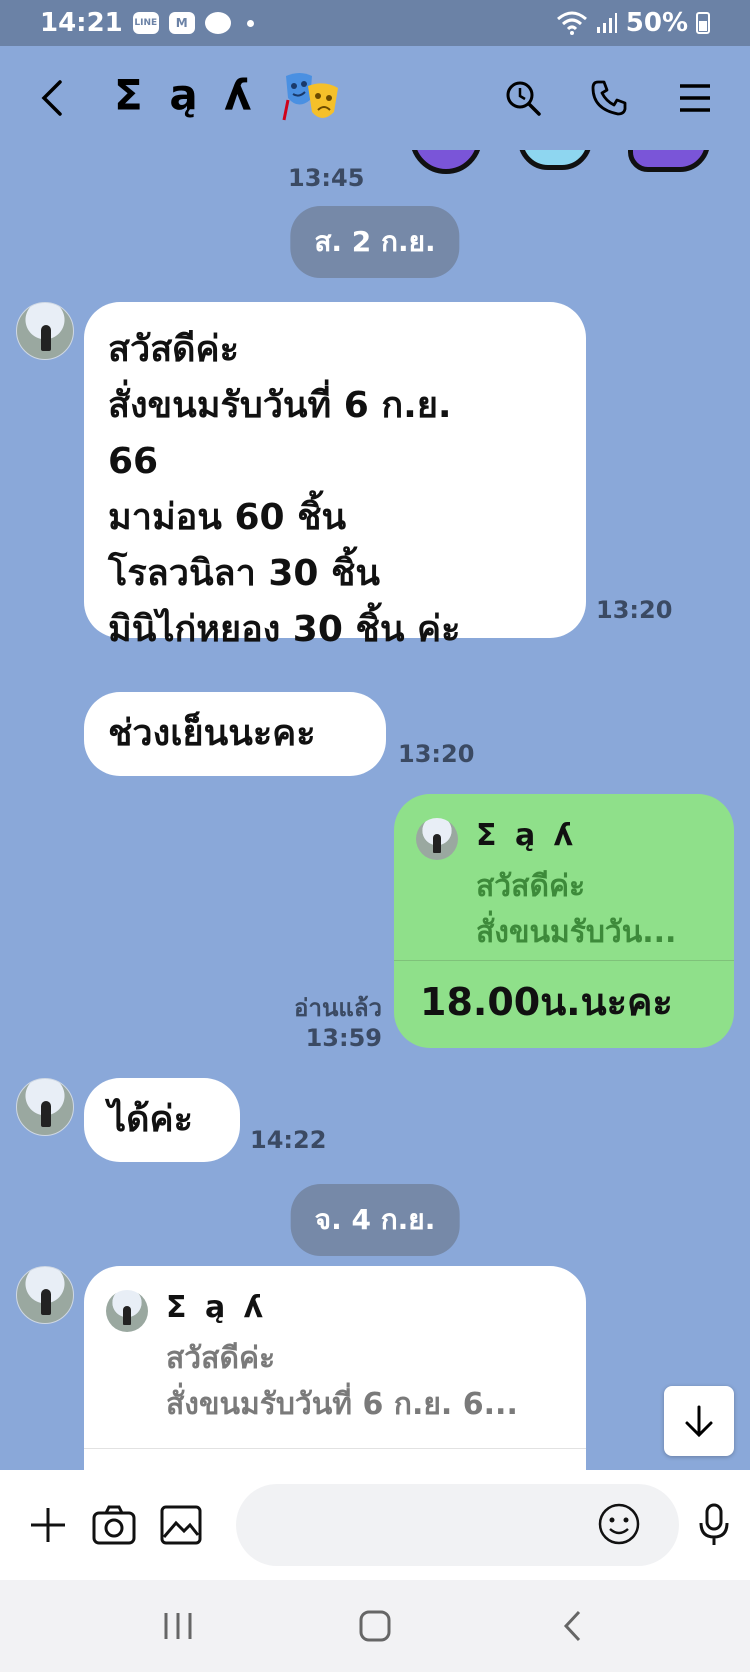  Describe the element at coordinates (133, 461) in the screenshot. I see `message-line: 66` at that location.